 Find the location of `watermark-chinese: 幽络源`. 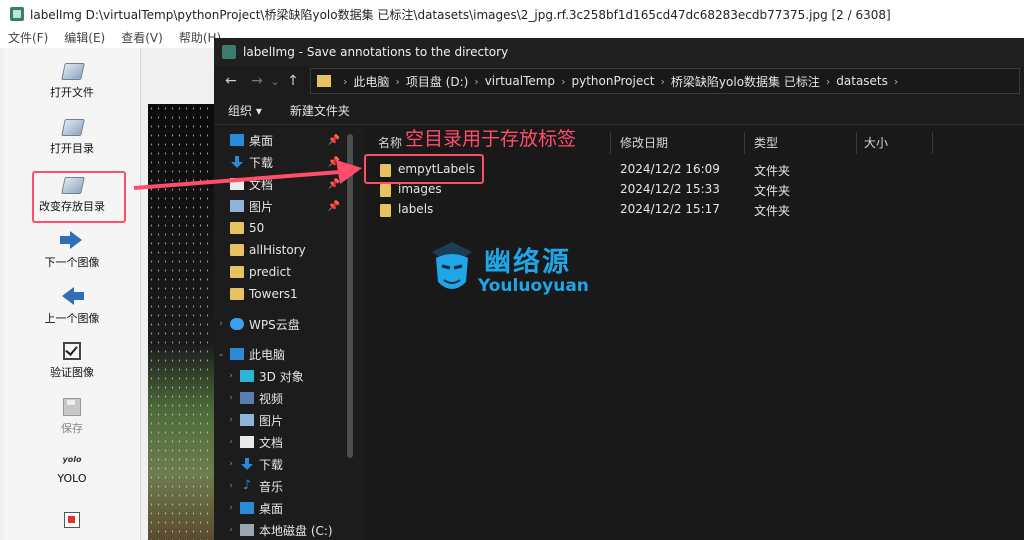

watermark-chinese: 幽络源 is located at coordinates (527, 262).